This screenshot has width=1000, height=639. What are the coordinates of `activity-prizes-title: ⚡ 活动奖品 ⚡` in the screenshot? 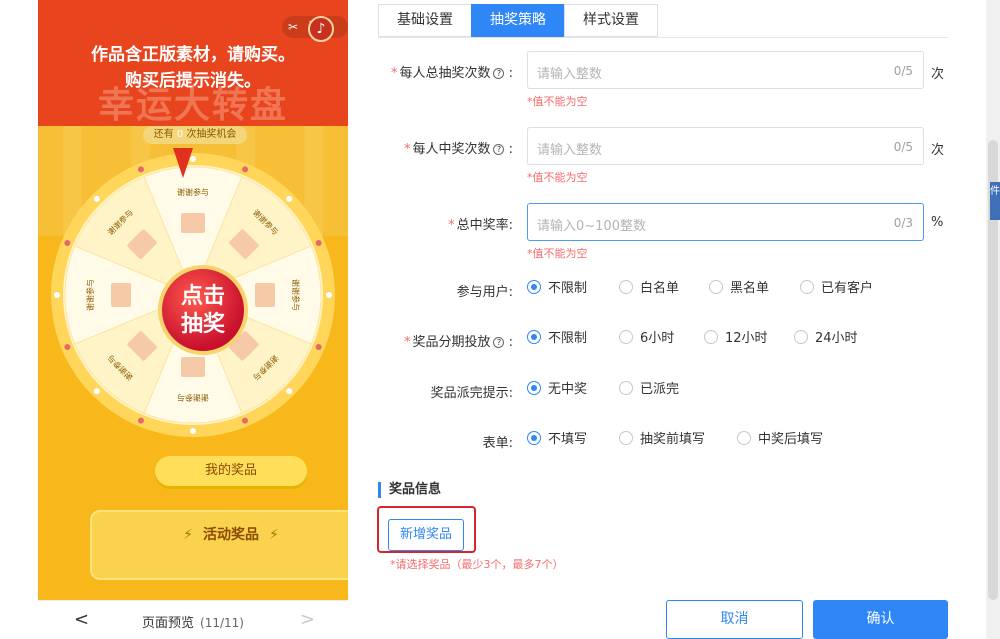 It's located at (220, 534).